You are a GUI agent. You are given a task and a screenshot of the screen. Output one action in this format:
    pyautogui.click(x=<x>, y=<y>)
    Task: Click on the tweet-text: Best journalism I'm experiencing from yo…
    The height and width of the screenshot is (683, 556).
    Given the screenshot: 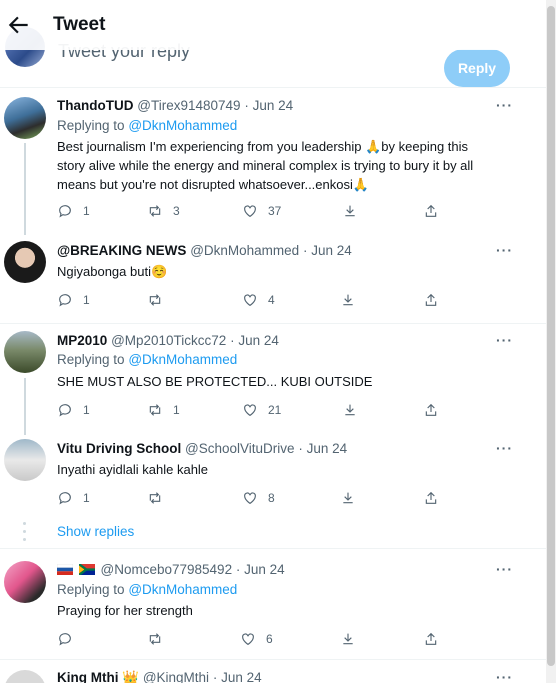 What is the action you would take?
    pyautogui.click(x=265, y=165)
    